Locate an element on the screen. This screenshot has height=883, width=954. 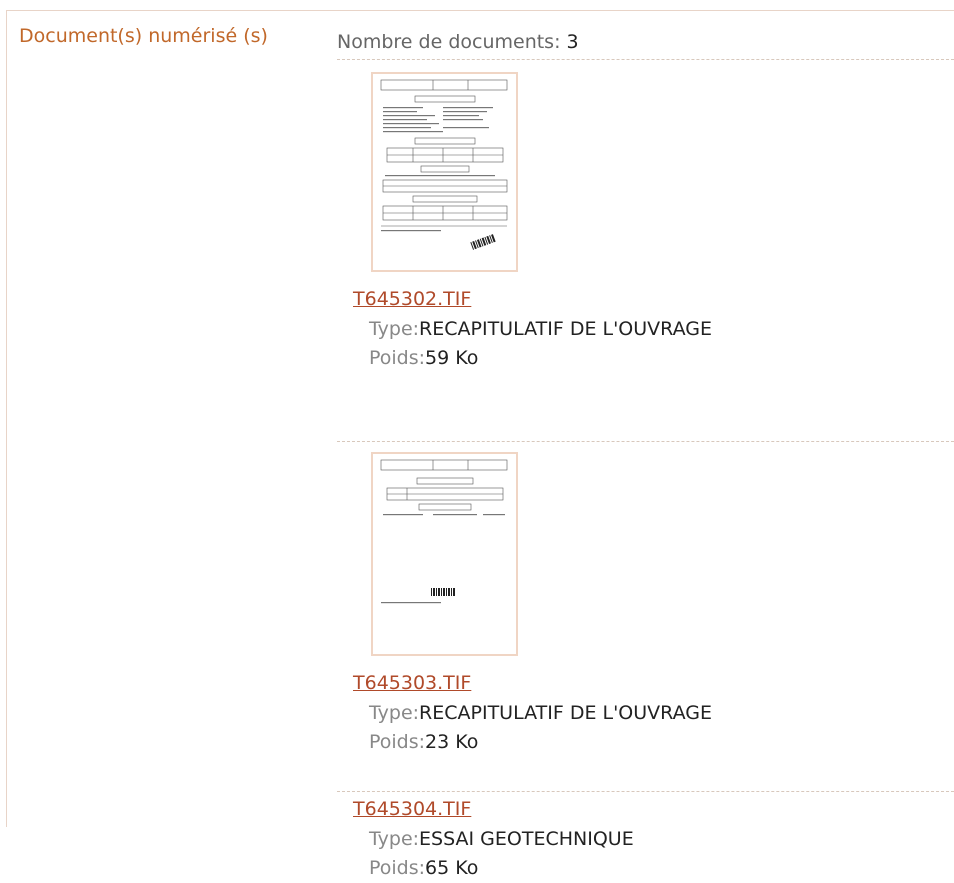
document-filename-link: T645302.TIF is located at coordinates (412, 299).